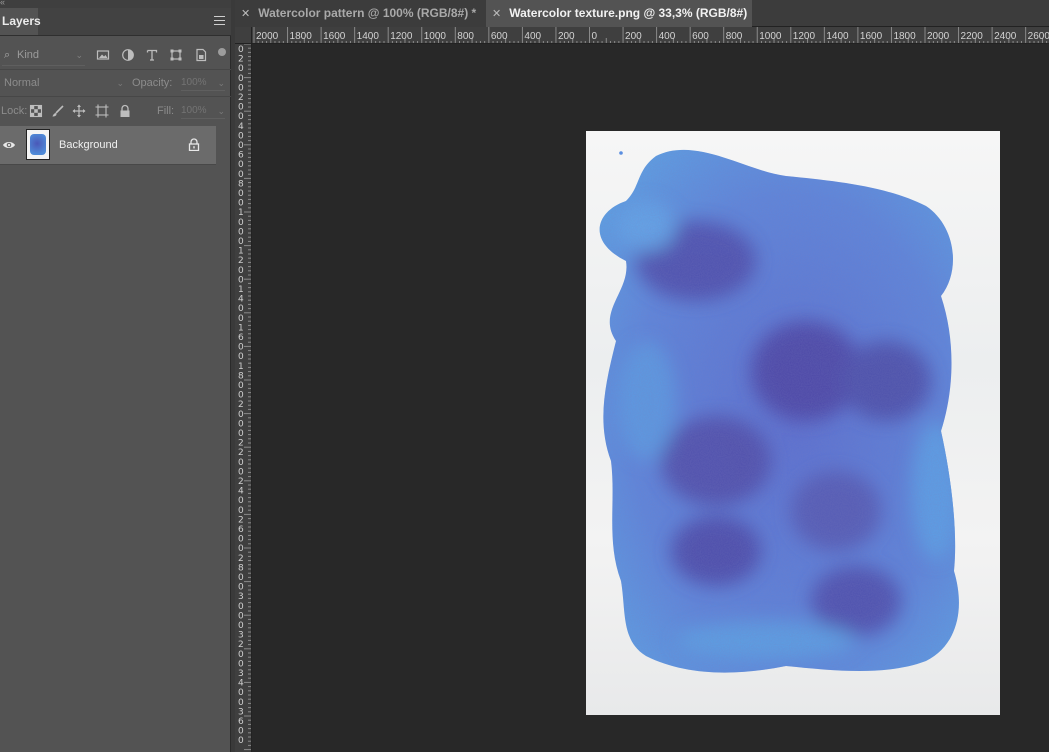 The image size is (1049, 752). I want to click on ruler-label: 600, so click(700, 36).